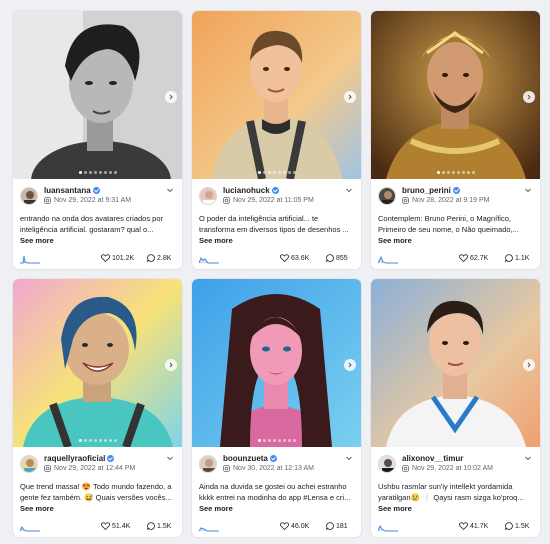 This screenshot has height=544, width=550. What do you see at coordinates (117, 258) in the screenshot?
I see `likes-count: 101.2K` at bounding box center [117, 258].